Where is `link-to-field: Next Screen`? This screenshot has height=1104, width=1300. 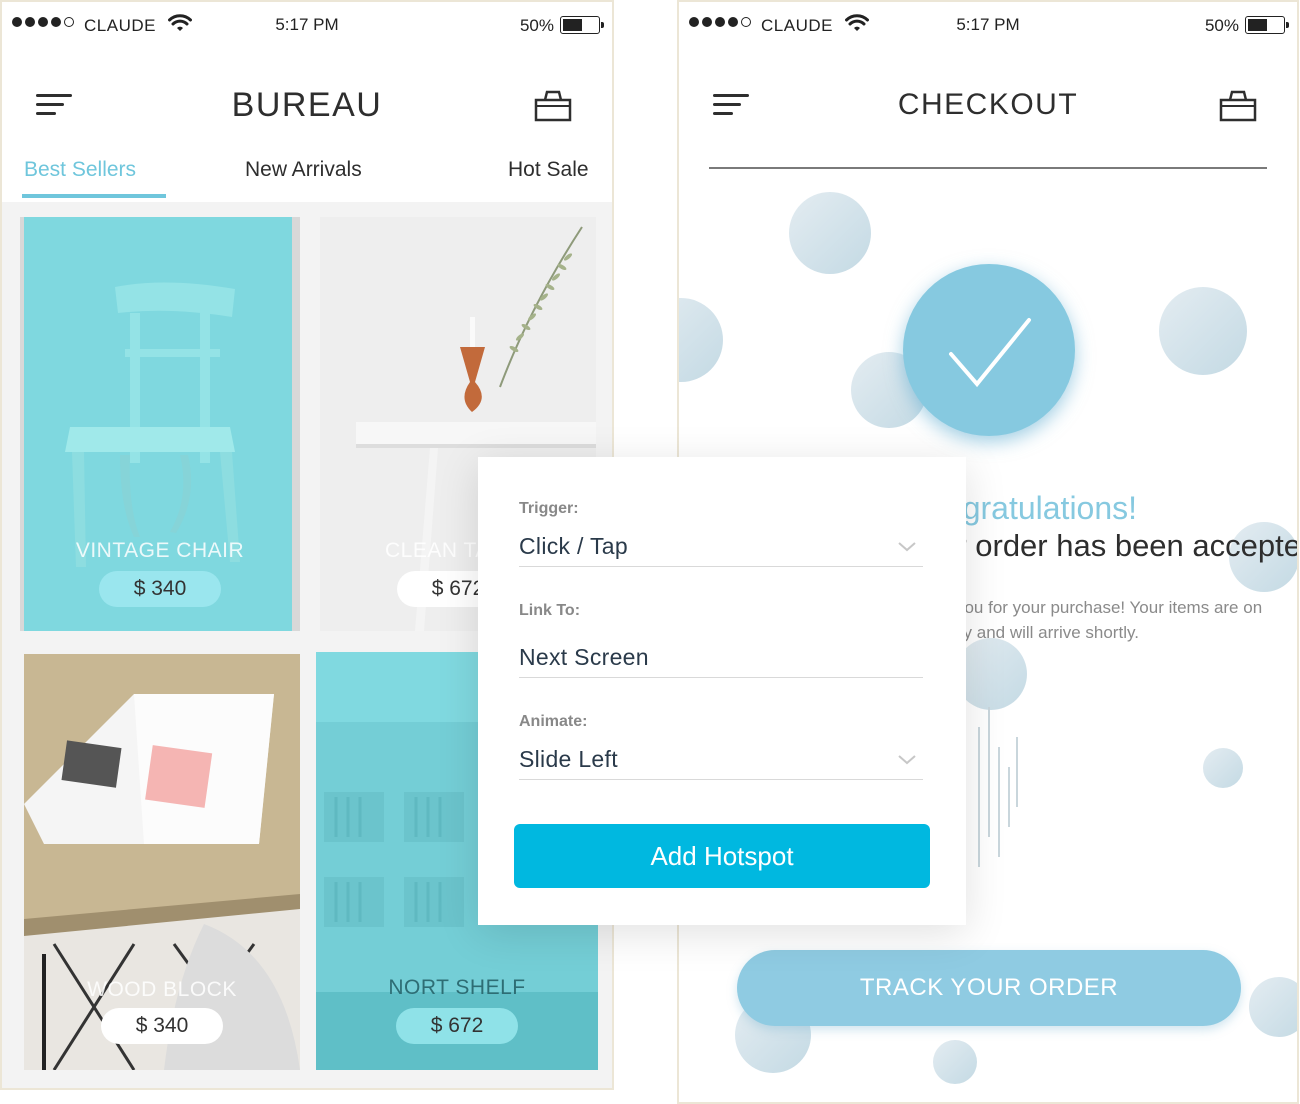 link-to-field: Next Screen is located at coordinates (721, 661).